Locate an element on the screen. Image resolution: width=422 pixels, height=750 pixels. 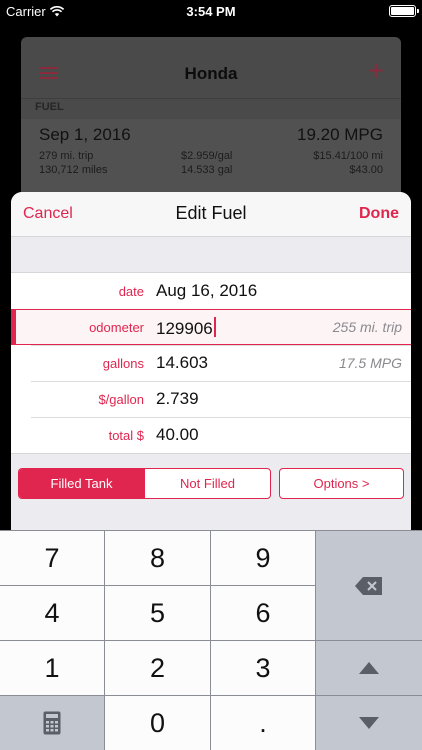
status-time: 3:54 PM is located at coordinates (211, 11).